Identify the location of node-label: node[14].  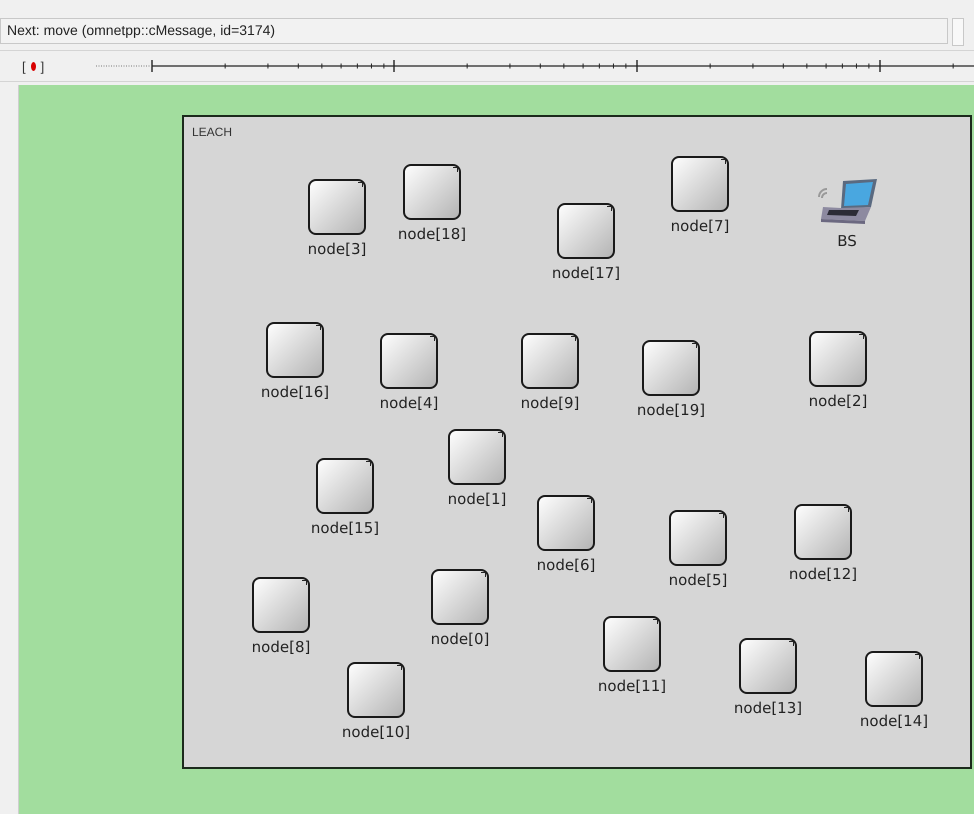
(894, 721).